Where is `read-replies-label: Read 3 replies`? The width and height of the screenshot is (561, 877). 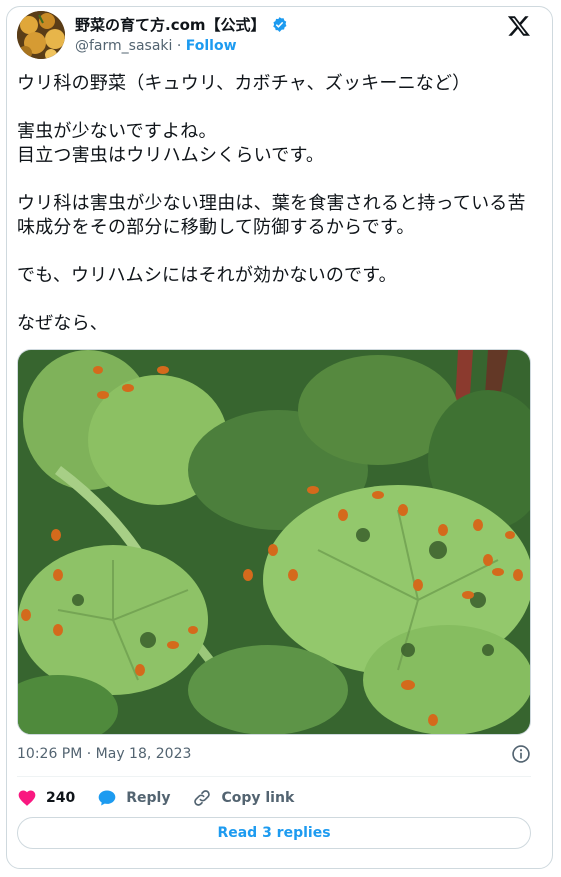 read-replies-label: Read 3 replies is located at coordinates (274, 833).